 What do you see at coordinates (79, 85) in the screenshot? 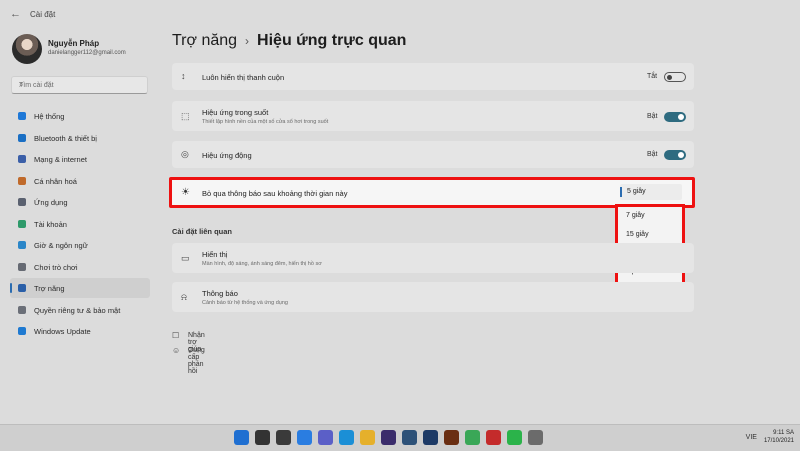
I see `search-input: Tìm cài đặt ⌕` at bounding box center [79, 85].